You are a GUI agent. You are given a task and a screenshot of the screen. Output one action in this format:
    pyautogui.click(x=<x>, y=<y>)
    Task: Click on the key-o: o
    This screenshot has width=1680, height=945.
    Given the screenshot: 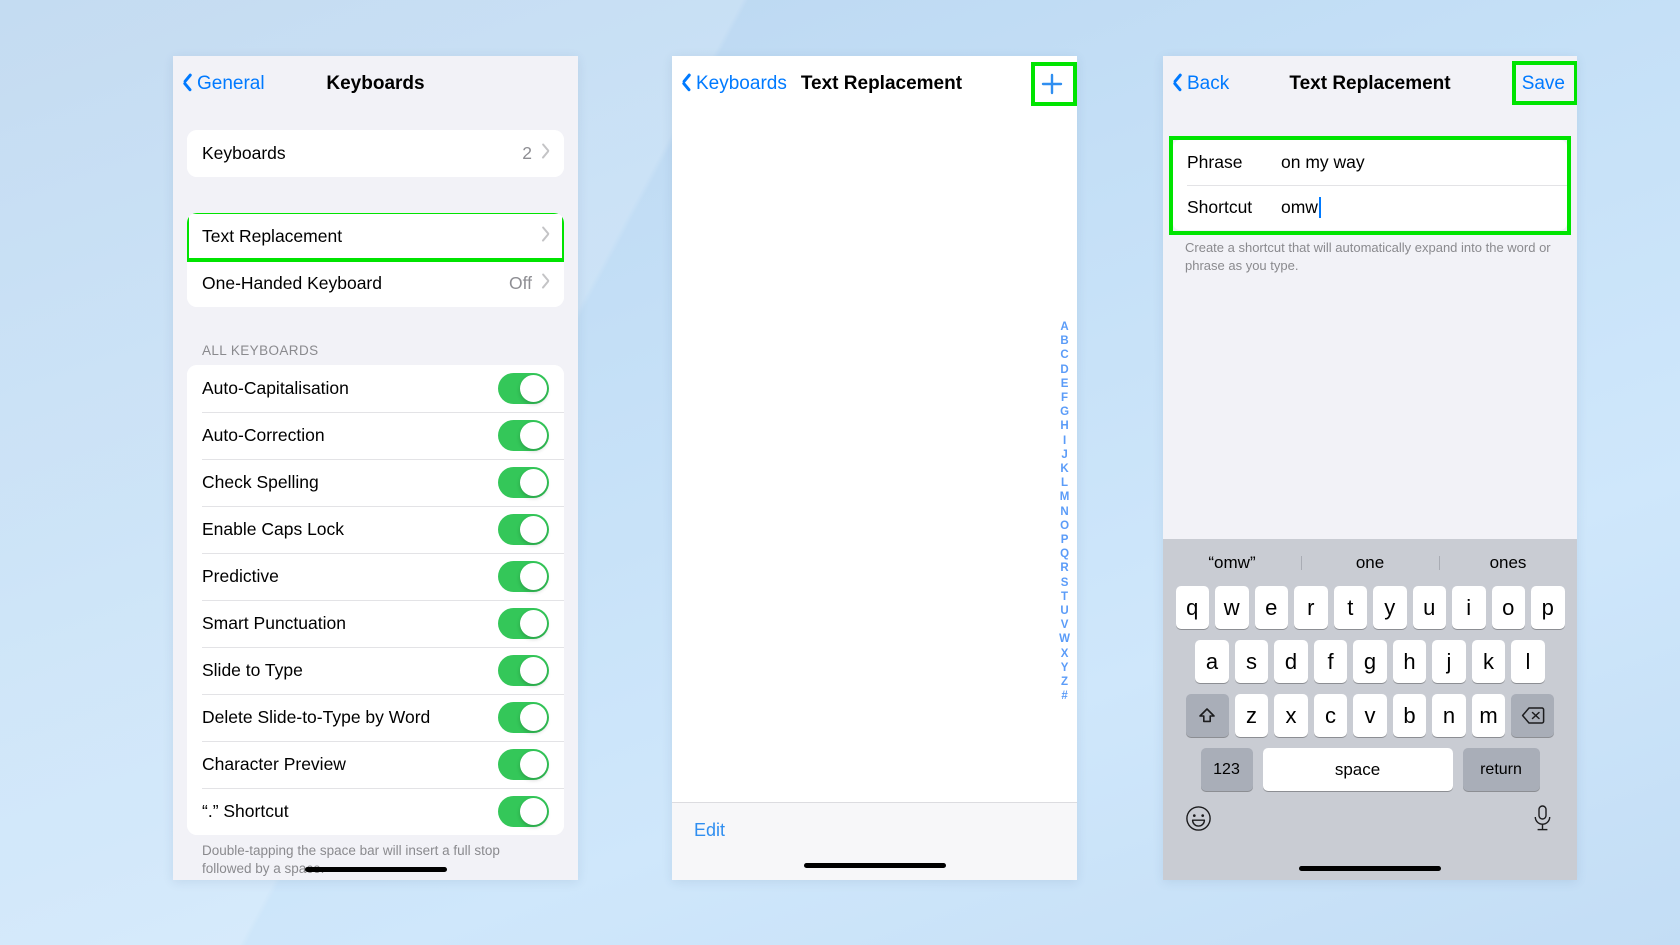 What is the action you would take?
    pyautogui.click(x=1508, y=607)
    